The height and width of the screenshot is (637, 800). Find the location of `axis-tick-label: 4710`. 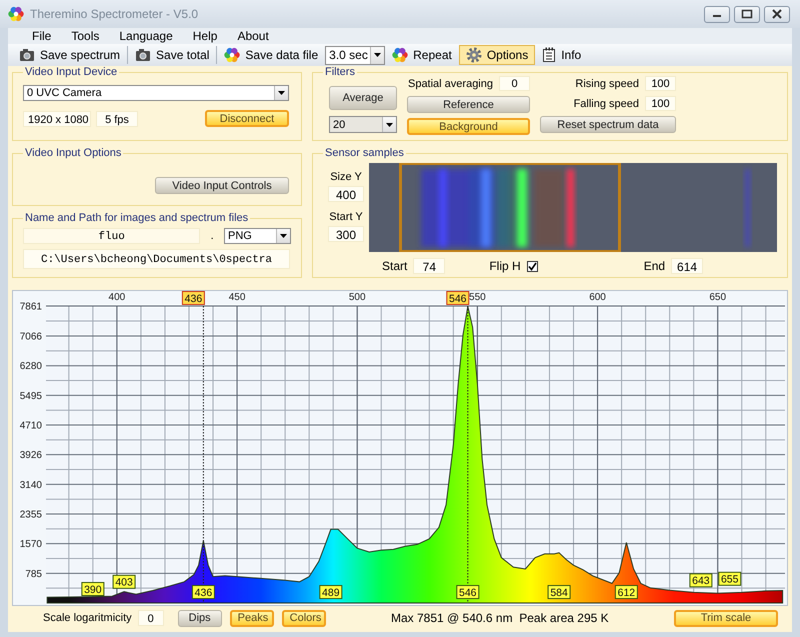

axis-tick-label: 4710 is located at coordinates (31, 426).